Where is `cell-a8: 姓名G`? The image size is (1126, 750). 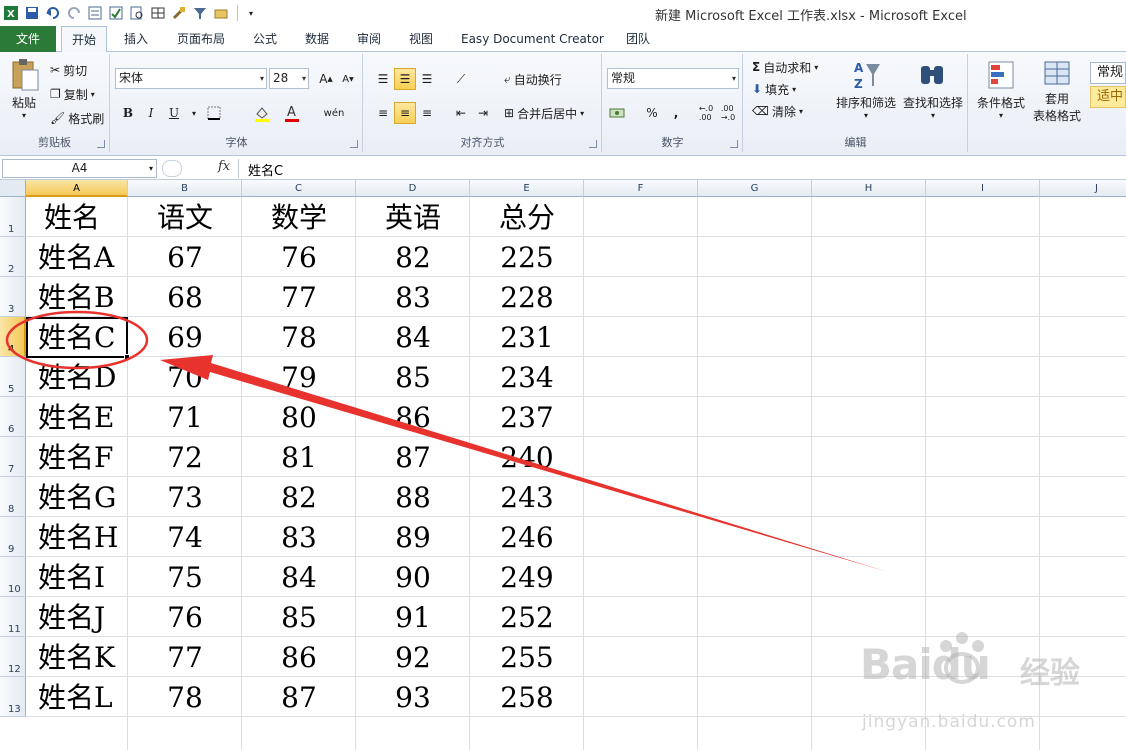 cell-a8: 姓名G is located at coordinates (77, 498).